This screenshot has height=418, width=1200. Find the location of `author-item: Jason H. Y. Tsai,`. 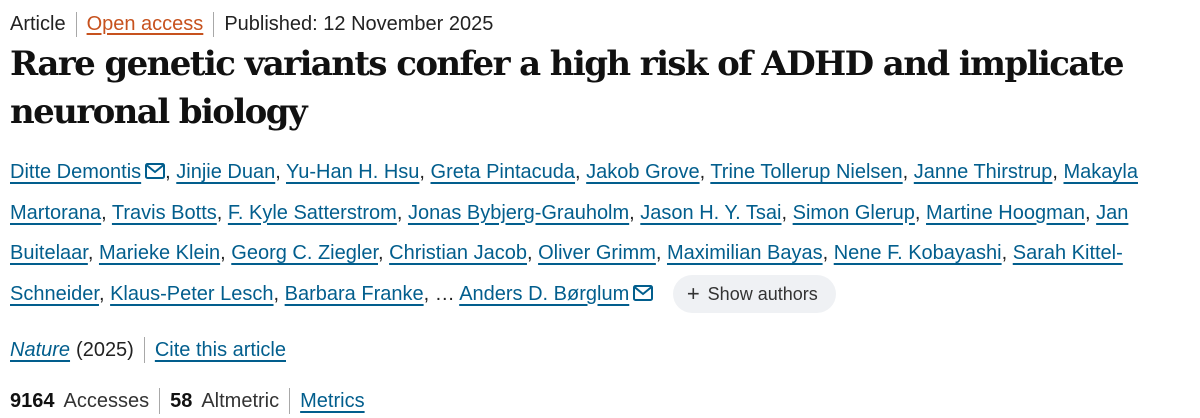

author-item: Jason H. Y. Tsai, is located at coordinates (716, 212).